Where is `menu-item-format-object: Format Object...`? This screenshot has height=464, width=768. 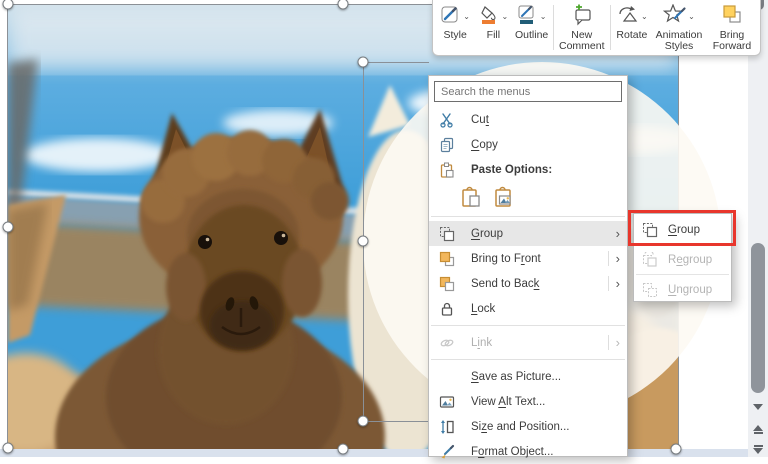 menu-item-format-object: Format Object... is located at coordinates (528, 451).